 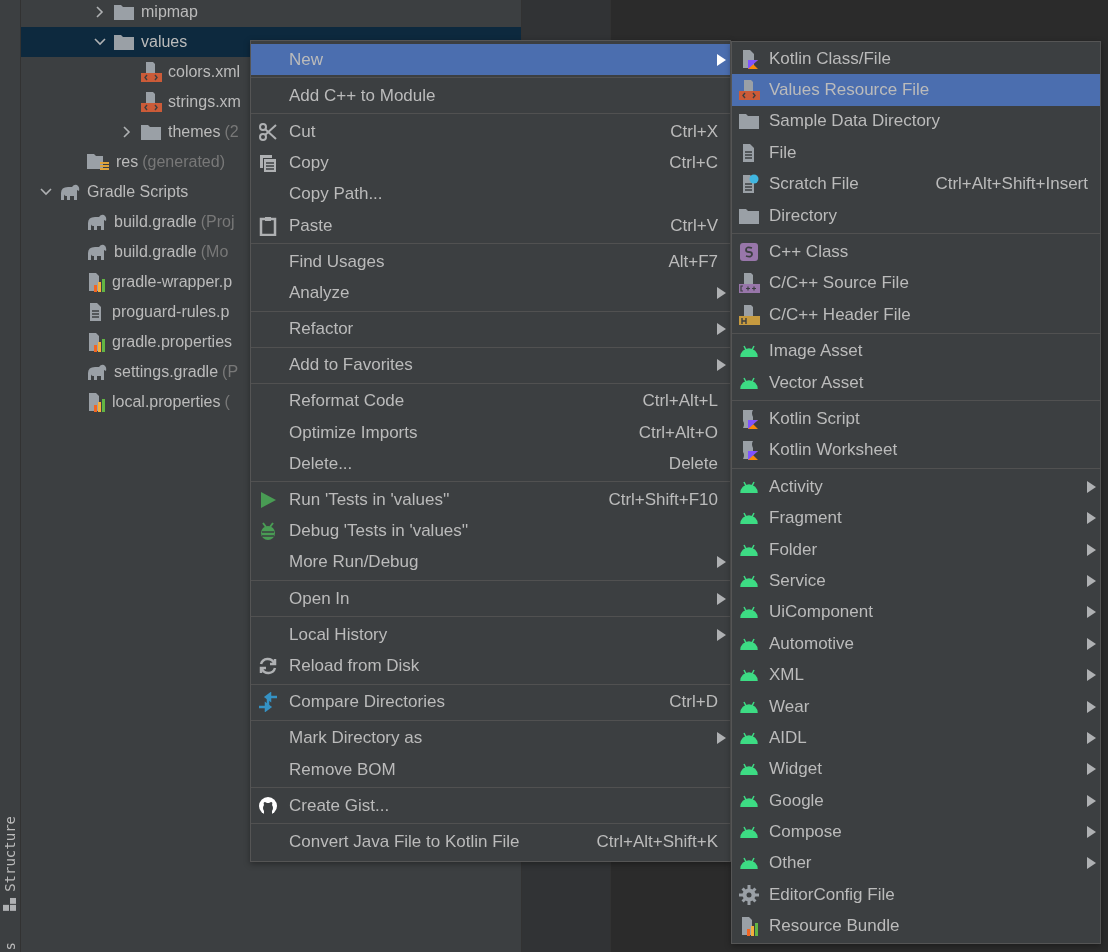 What do you see at coordinates (217, 222) in the screenshot?
I see `tree-item-note: (Proj` at bounding box center [217, 222].